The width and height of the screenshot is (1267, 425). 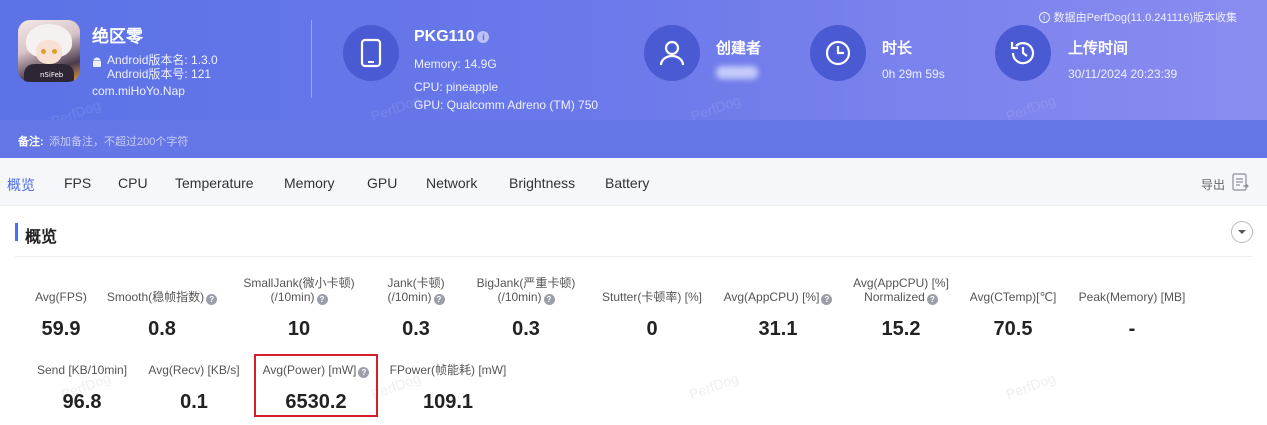 I want to click on section-title: 概览, so click(x=41, y=237).